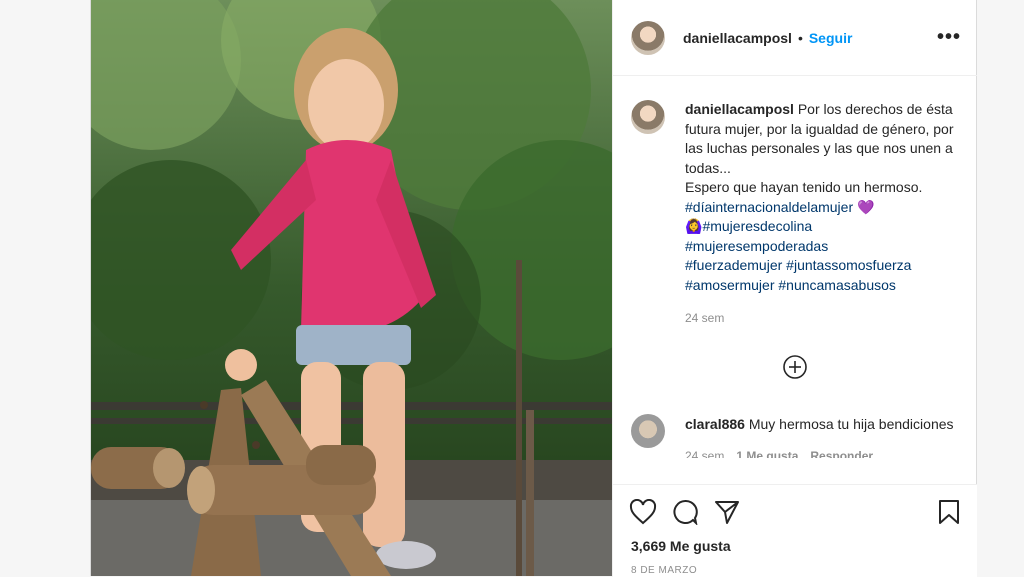 This screenshot has width=1024, height=577. Describe the element at coordinates (704, 452) in the screenshot. I see `comment-time: 24 sem` at that location.